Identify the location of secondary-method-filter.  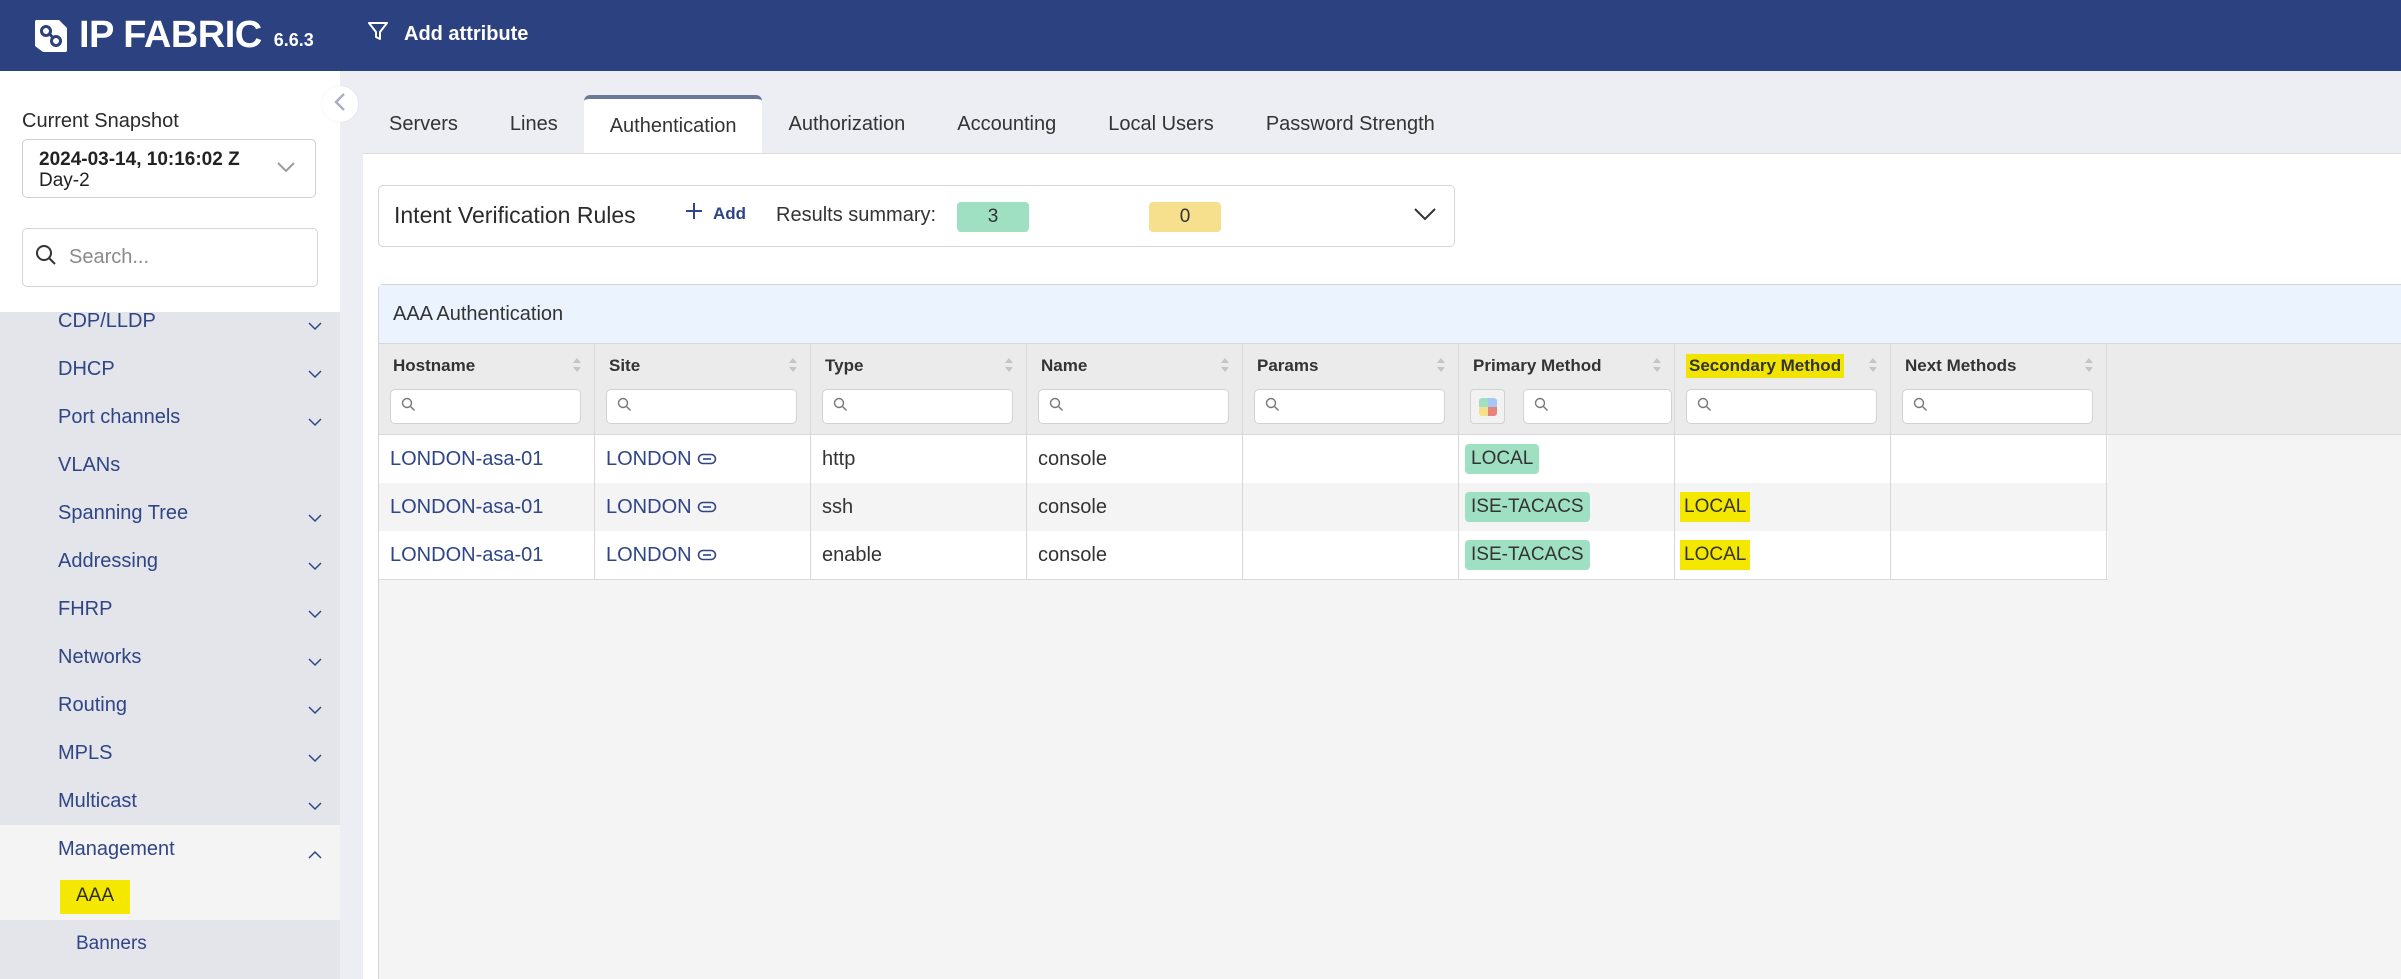
(1781, 406).